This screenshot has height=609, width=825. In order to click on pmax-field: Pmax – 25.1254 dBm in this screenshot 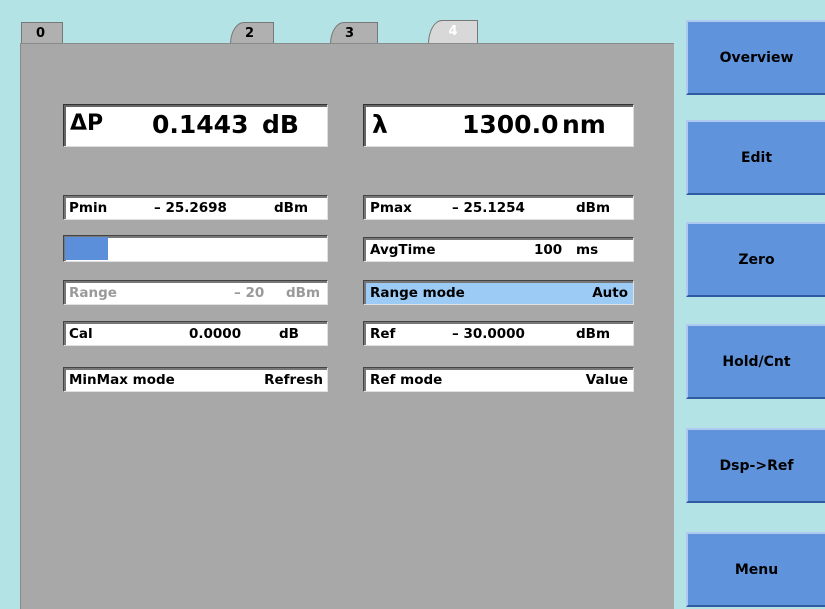, I will do `click(498, 207)`.